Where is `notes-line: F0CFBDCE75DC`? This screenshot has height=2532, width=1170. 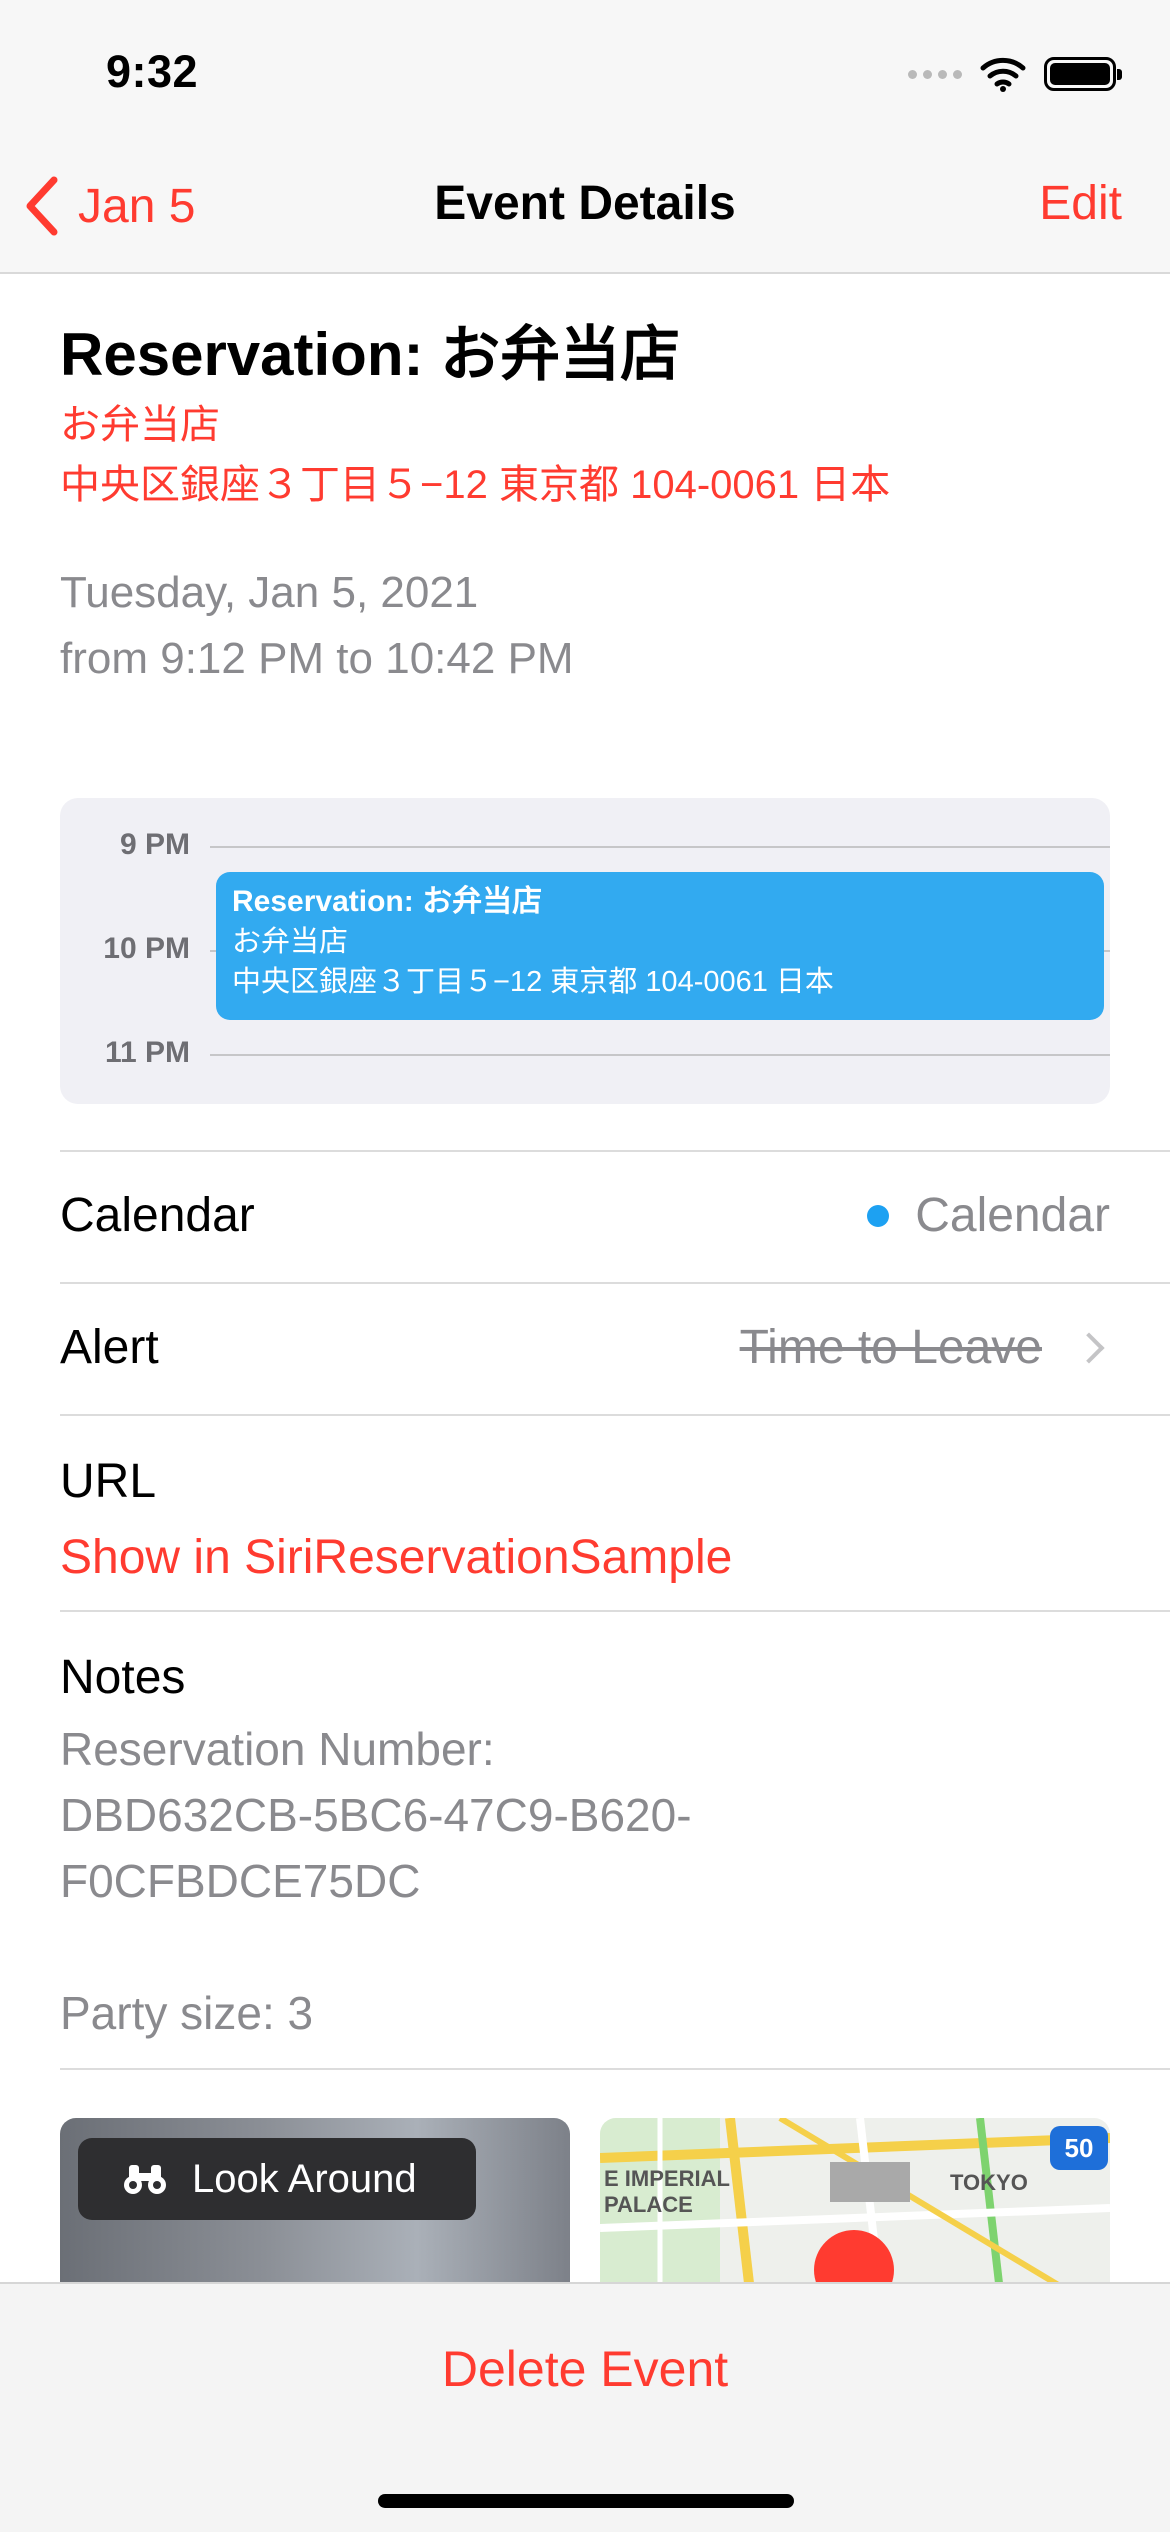
notes-line: F0CFBDCE75DC is located at coordinates (240, 1881).